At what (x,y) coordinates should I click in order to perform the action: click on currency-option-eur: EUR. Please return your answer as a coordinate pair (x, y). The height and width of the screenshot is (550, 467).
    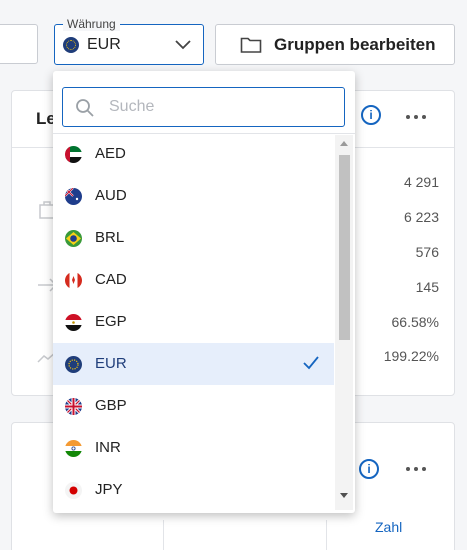
    Looking at the image, I should click on (193, 364).